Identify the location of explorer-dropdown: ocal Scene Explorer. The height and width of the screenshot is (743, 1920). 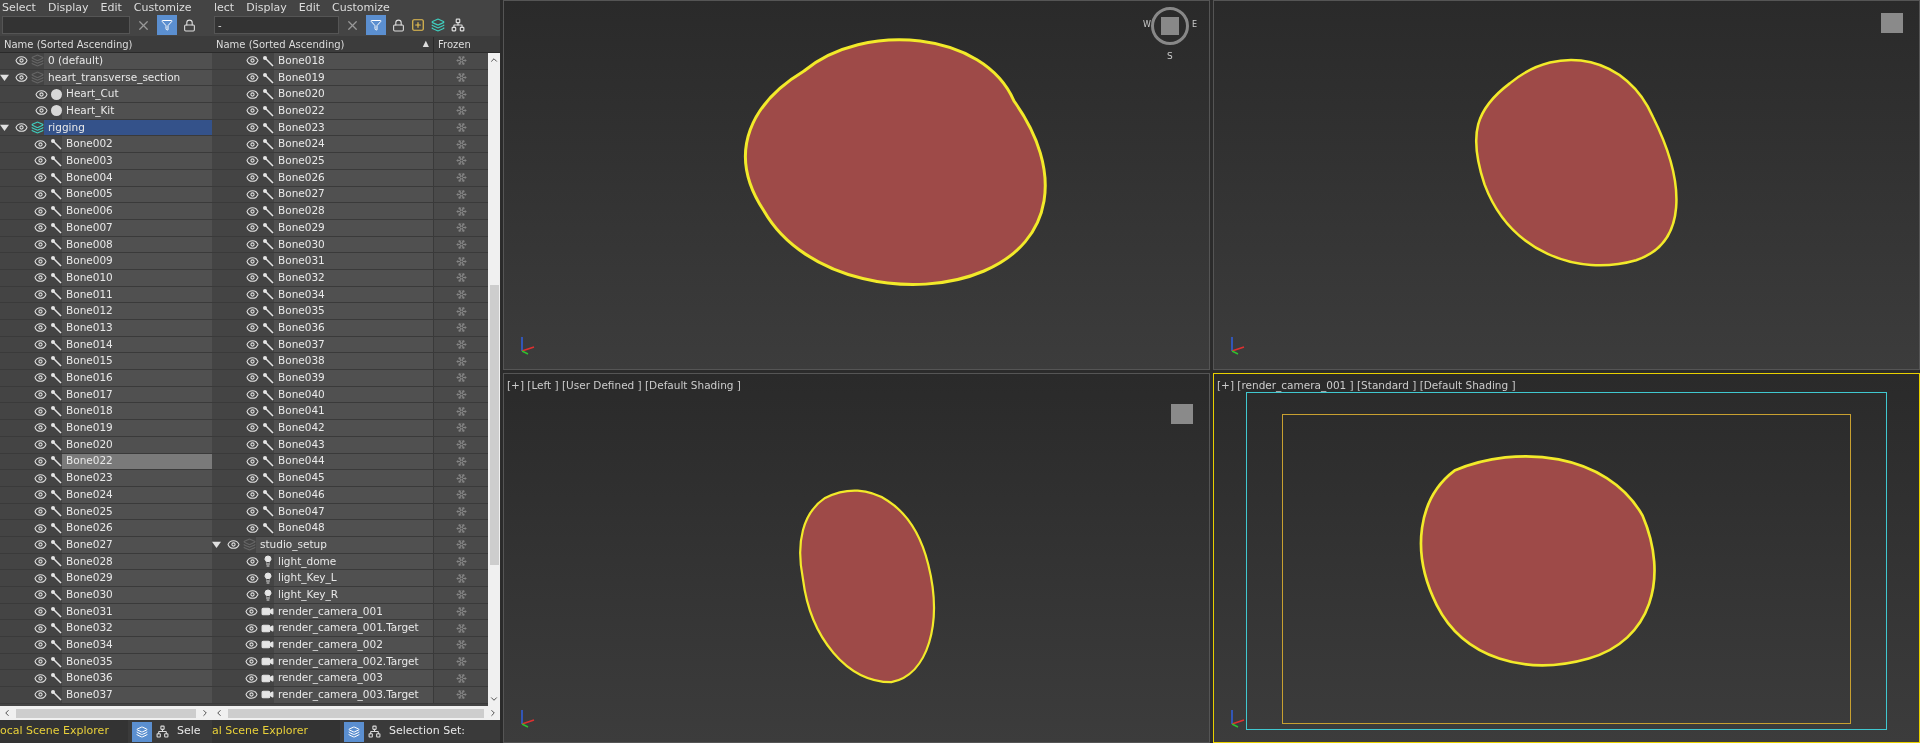
(64, 731).